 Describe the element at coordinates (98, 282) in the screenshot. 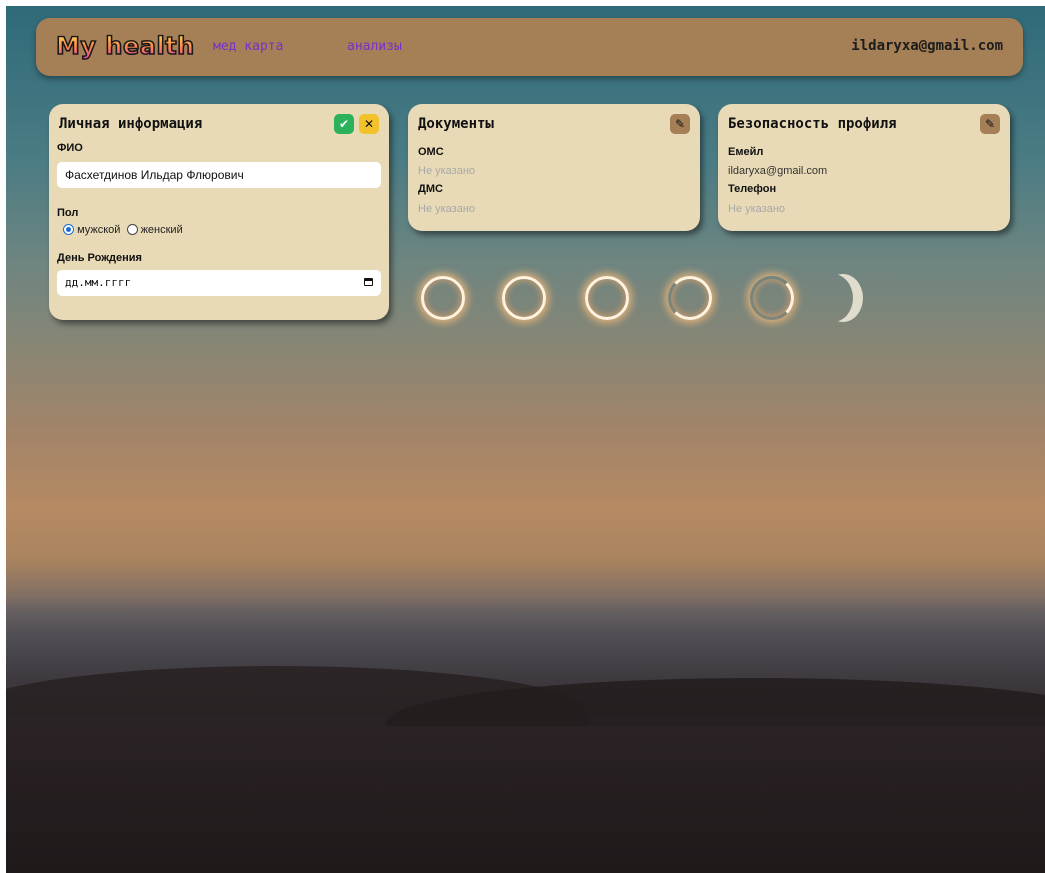

I see `birthday-placeholder: дд.мм.гггг` at that location.